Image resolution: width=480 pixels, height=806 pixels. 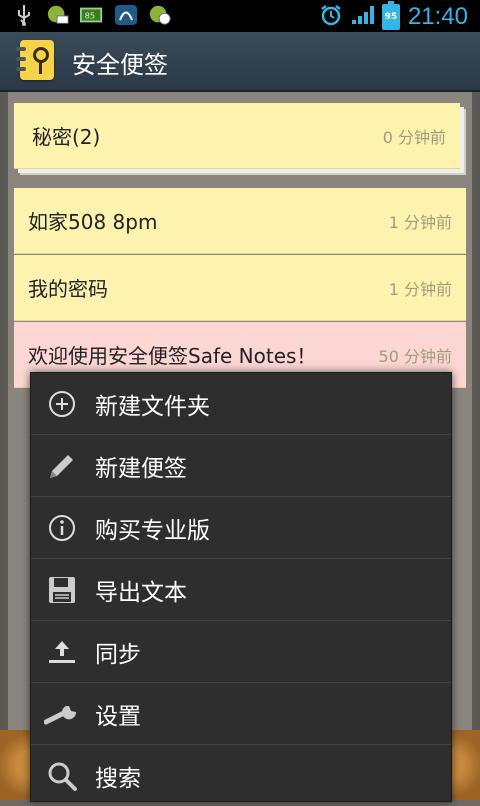 What do you see at coordinates (35, 60) in the screenshot?
I see `notebook-key-icon` at bounding box center [35, 60].